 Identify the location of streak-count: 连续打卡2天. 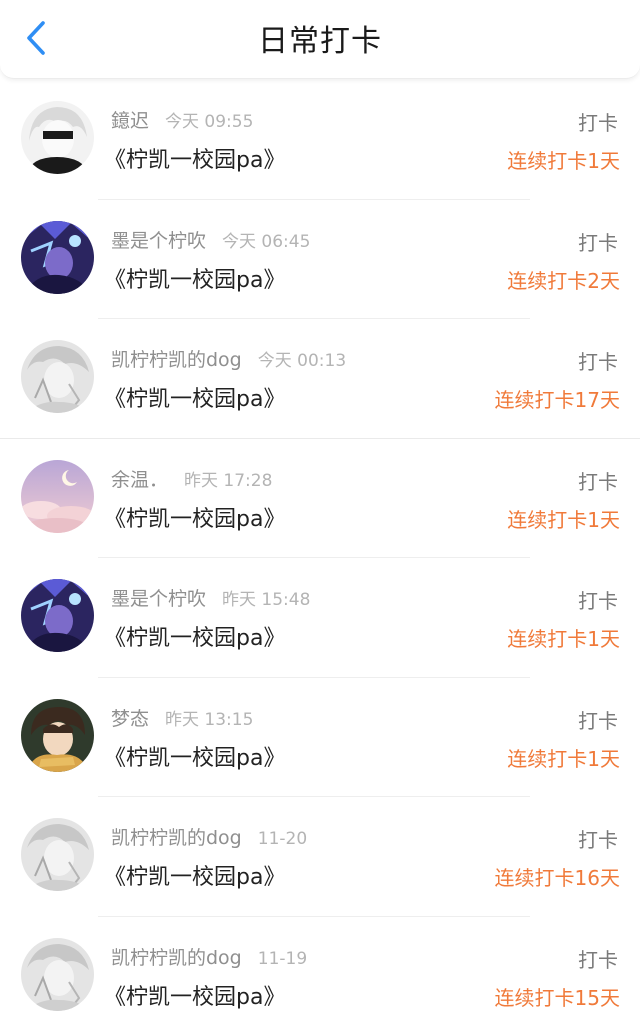
(563, 280).